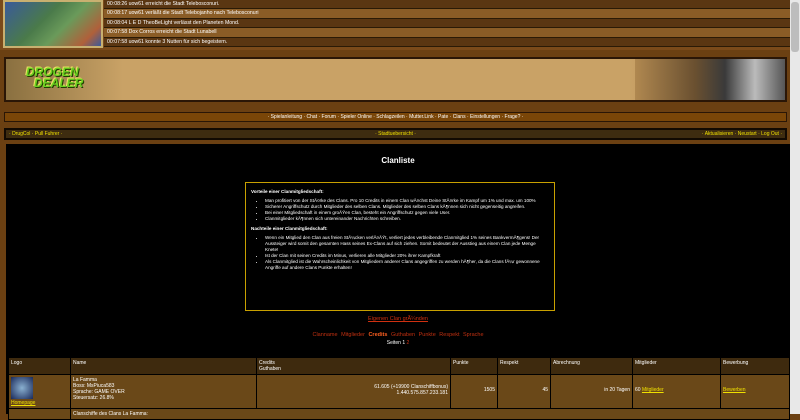 Image resolution: width=800 pixels, height=420 pixels. I want to click on subnav-stadtuebersicht: Stadtuebersicht, so click(395, 134).